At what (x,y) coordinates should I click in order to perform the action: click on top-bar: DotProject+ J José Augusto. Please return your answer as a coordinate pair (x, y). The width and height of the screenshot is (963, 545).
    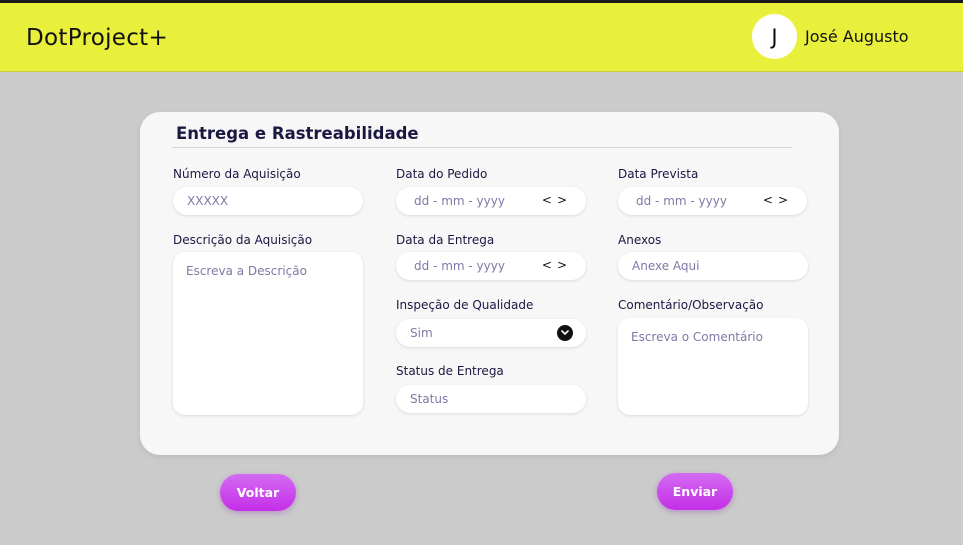
    Looking at the image, I should click on (481, 36).